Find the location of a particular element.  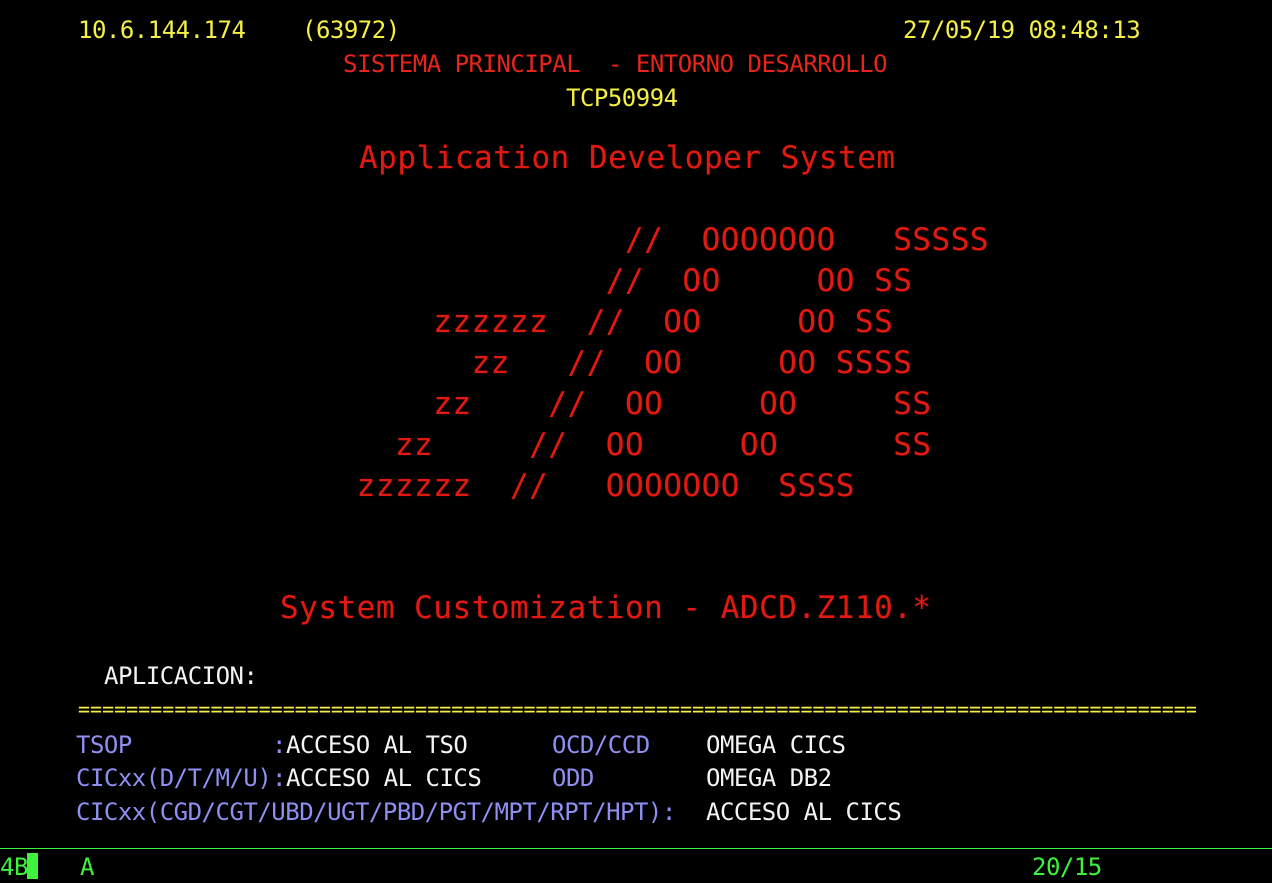

system-title: SISTEMA PRINCIPAL - ENTORNO DESARROLLO is located at coordinates (615, 64).